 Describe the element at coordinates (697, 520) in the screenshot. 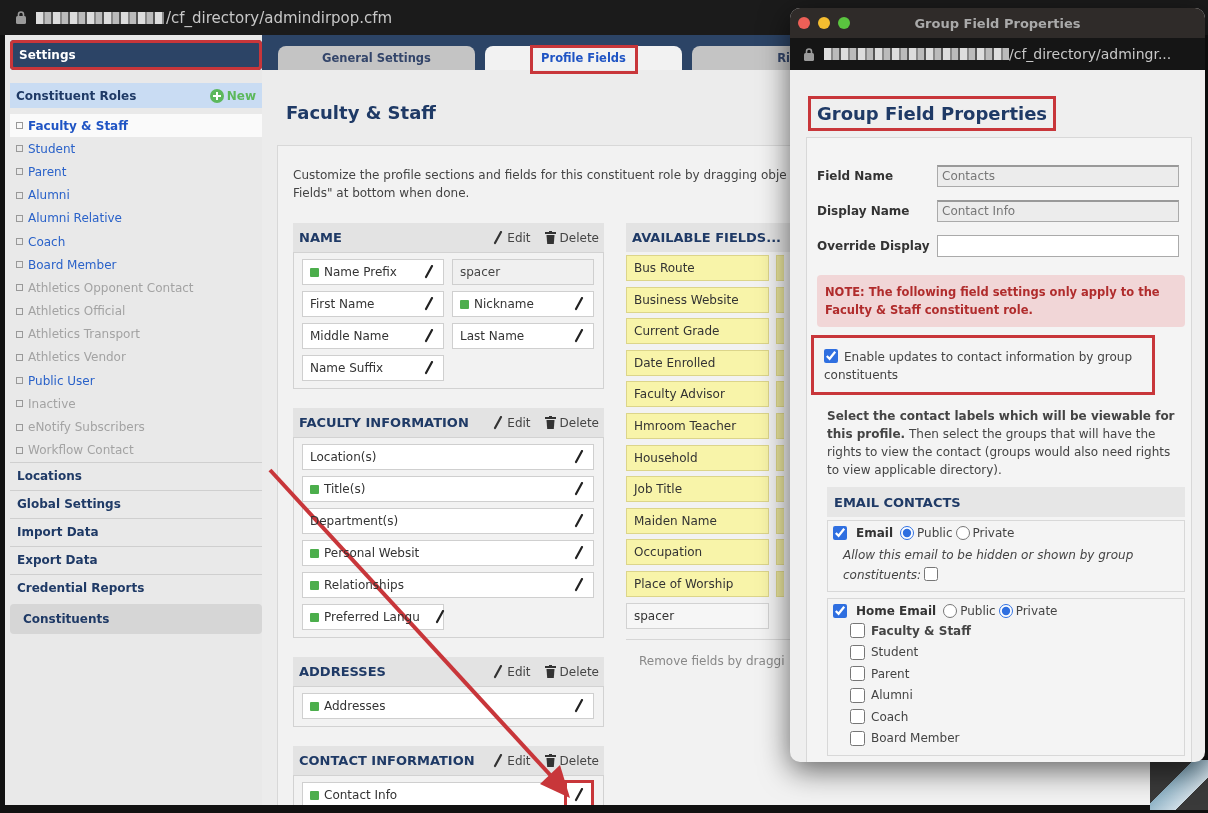

I see `available-field: Maiden Name` at that location.